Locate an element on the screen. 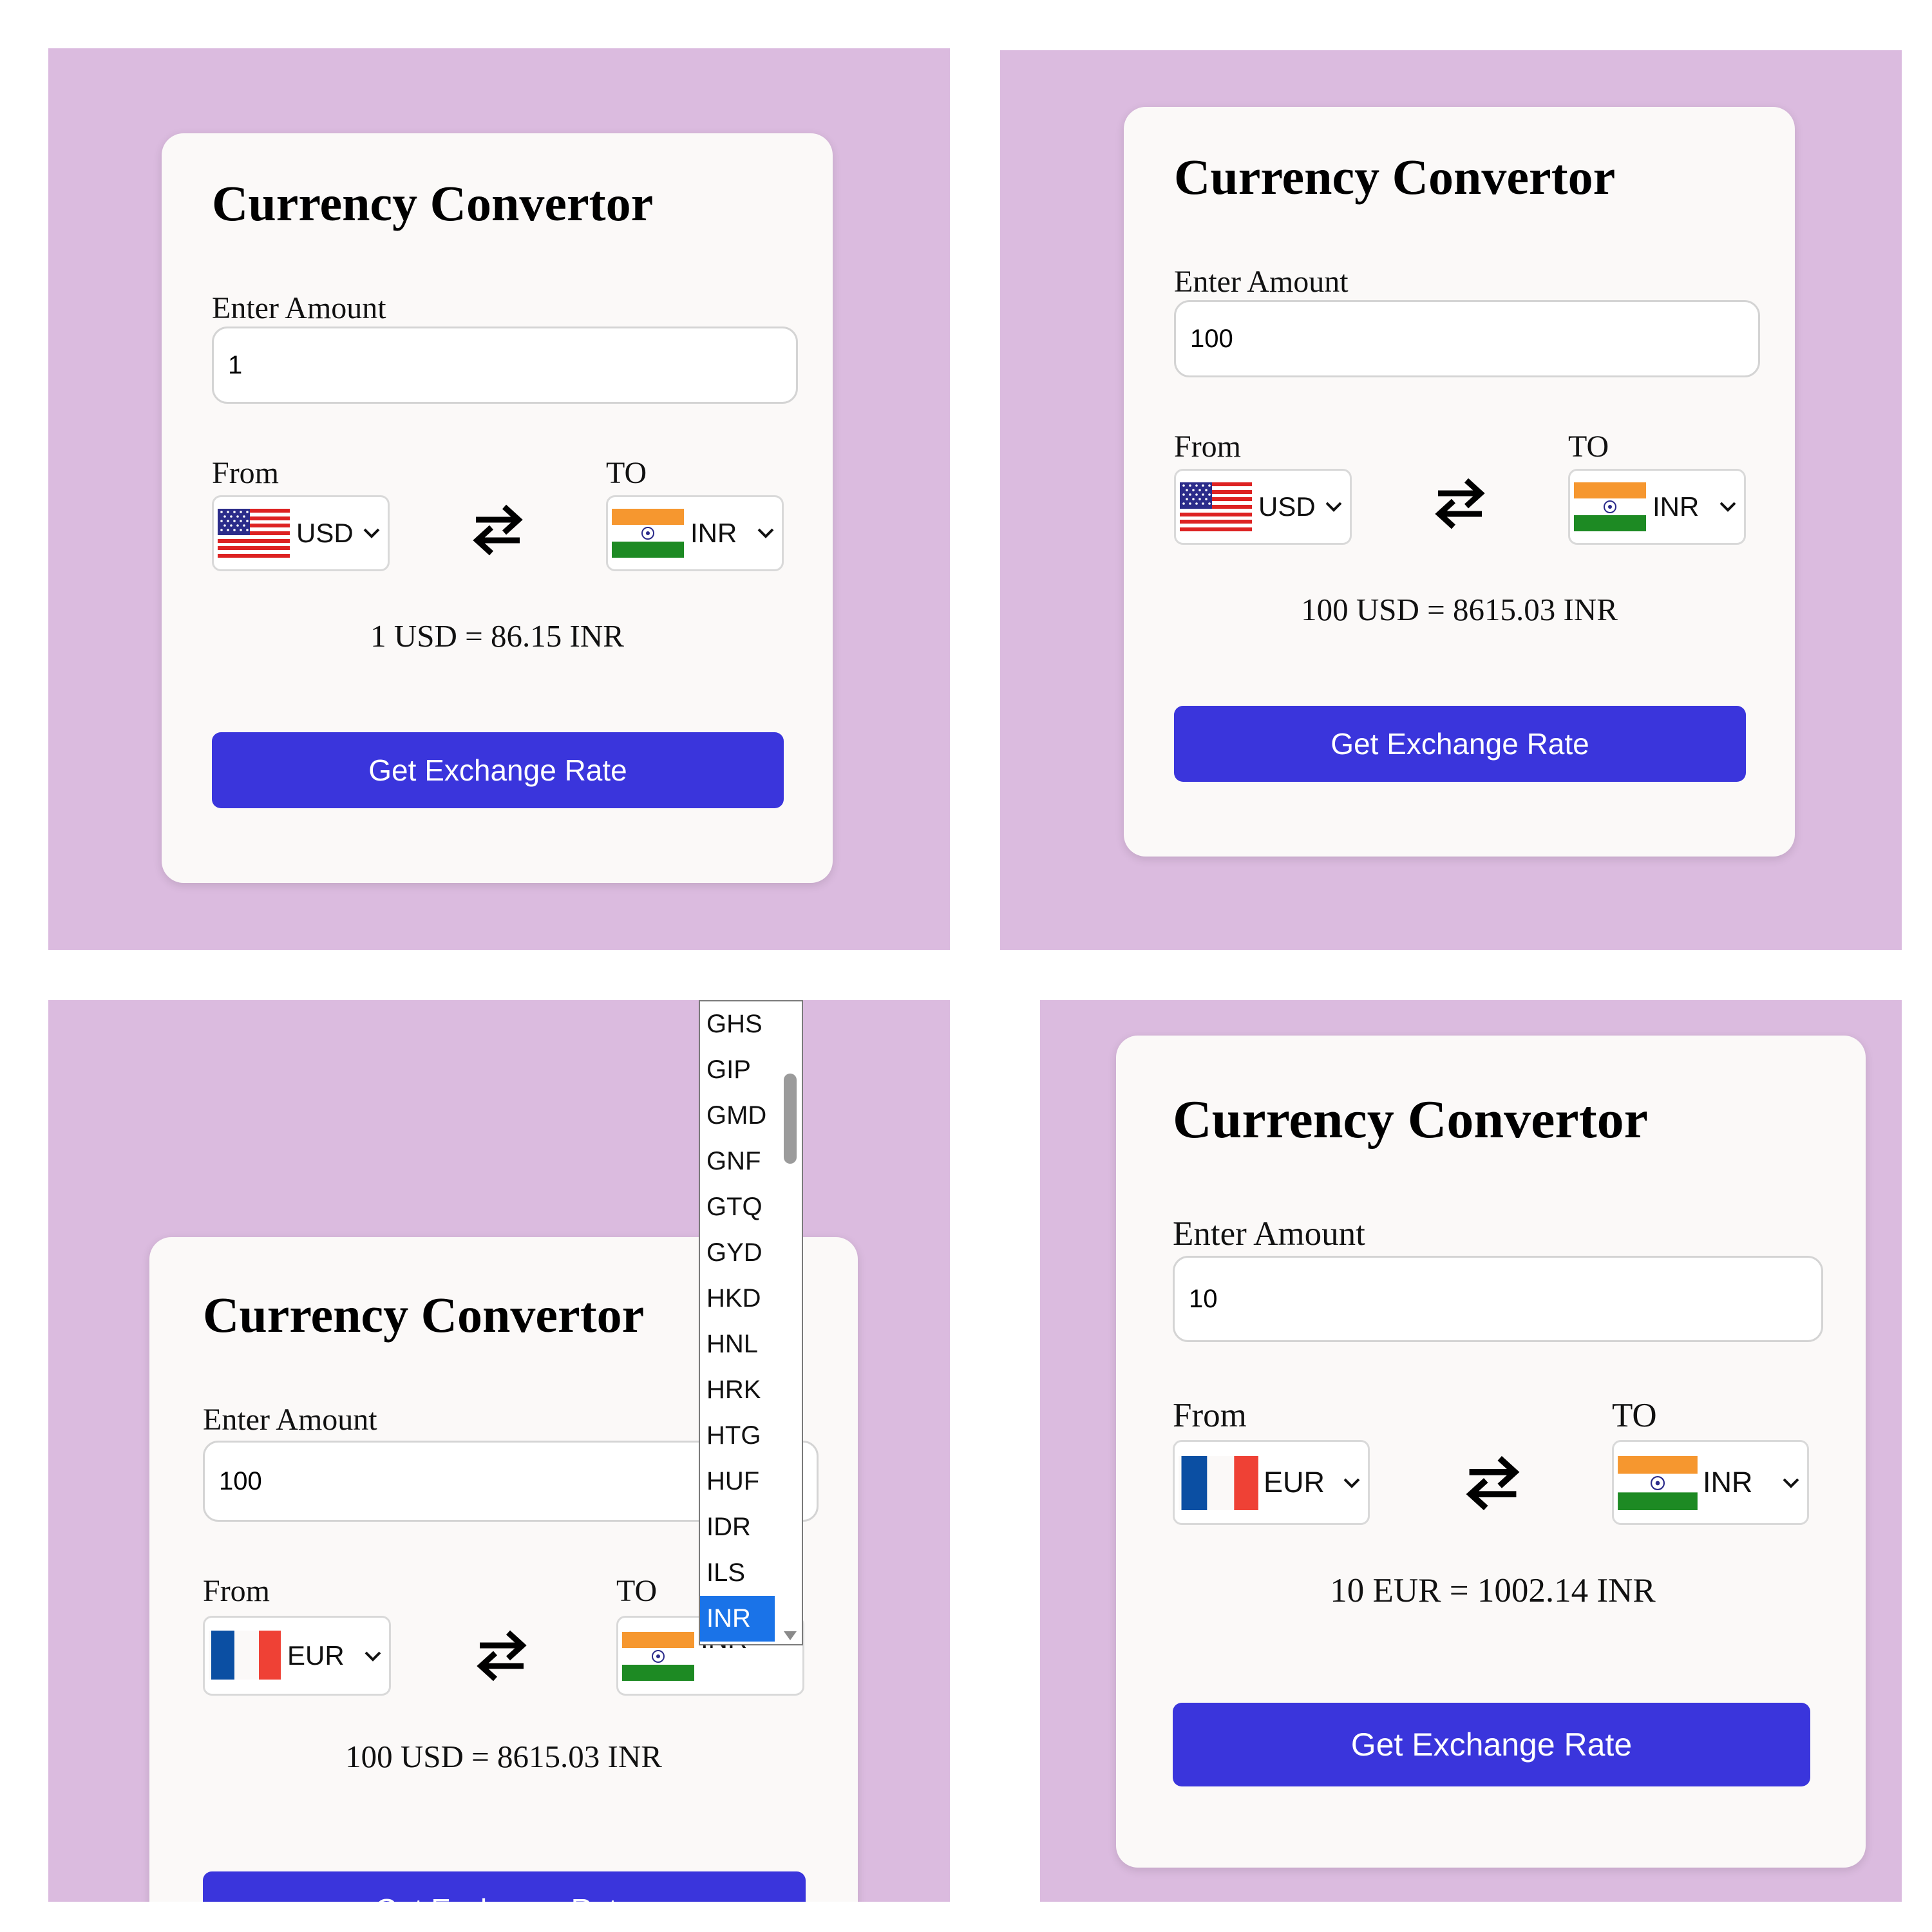  scroll-down-arrow-icon is located at coordinates (790, 1636).